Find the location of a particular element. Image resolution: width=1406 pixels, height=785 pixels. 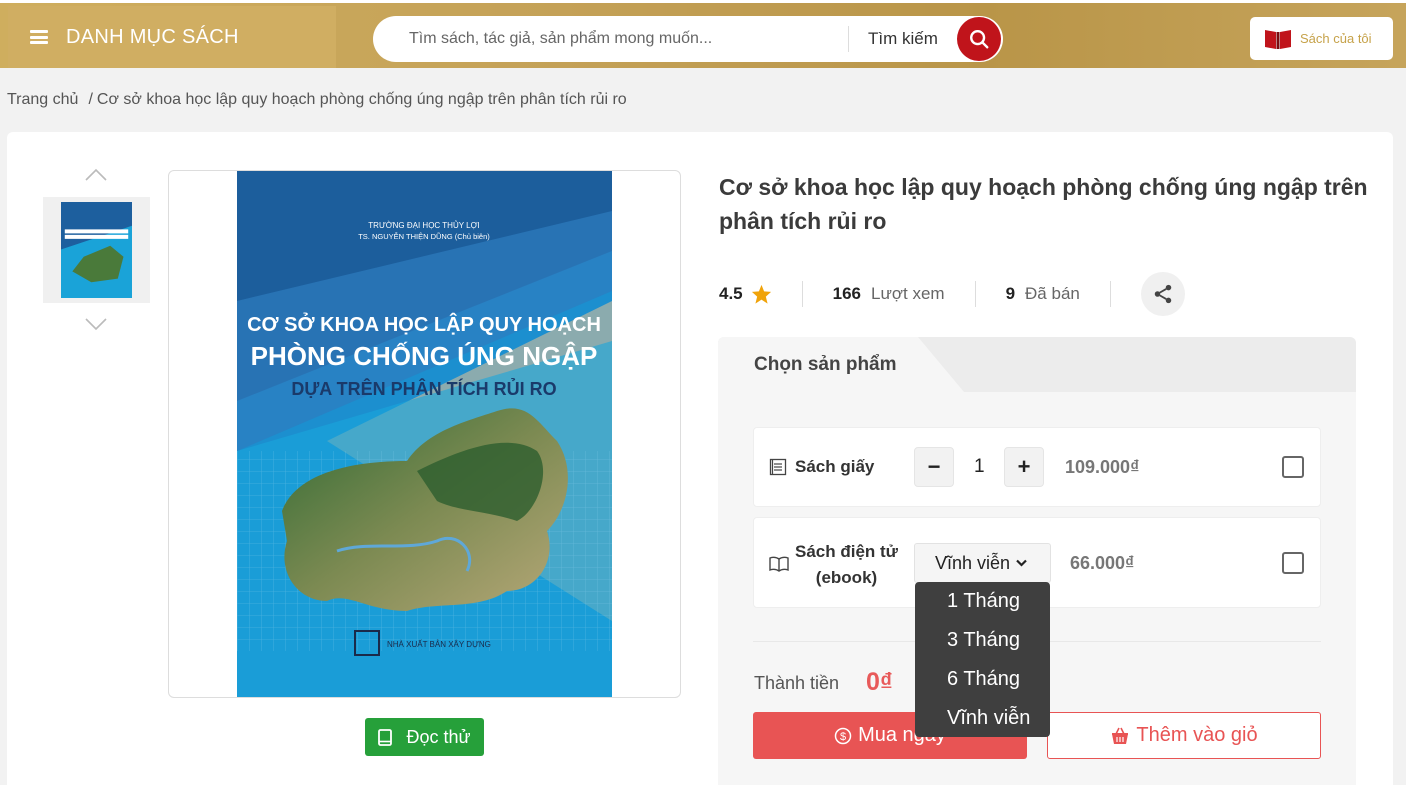

share-button is located at coordinates (1162, 294).